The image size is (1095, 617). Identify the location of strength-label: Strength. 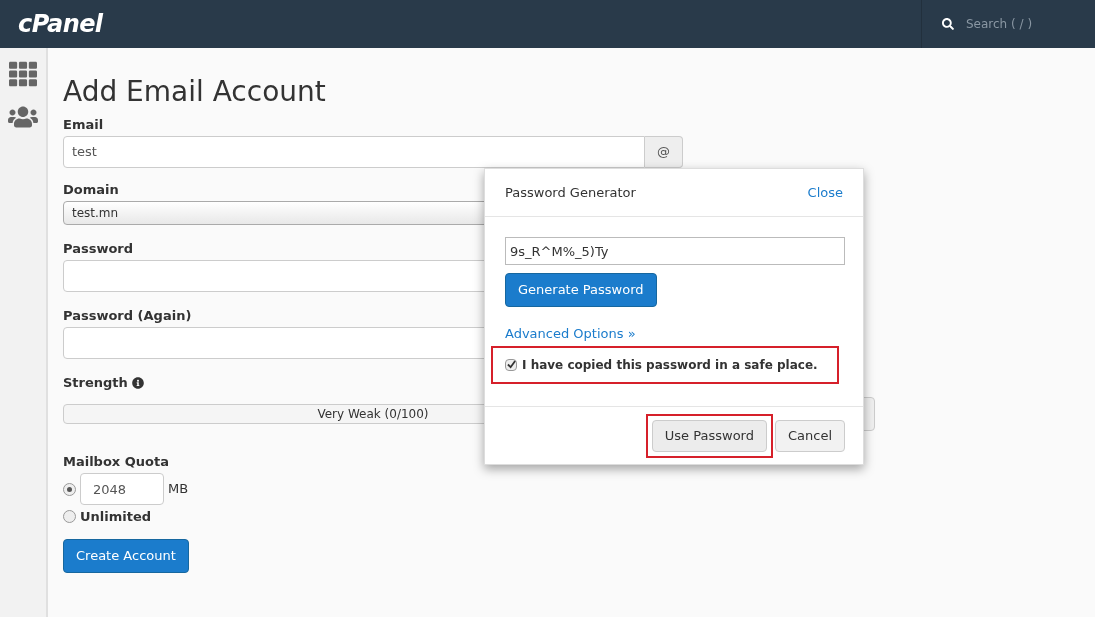
(95, 382).